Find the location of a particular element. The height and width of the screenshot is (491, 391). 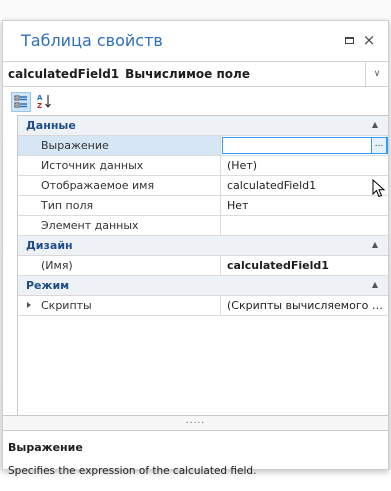

mouse-cursor-icon is located at coordinates (379, 188).